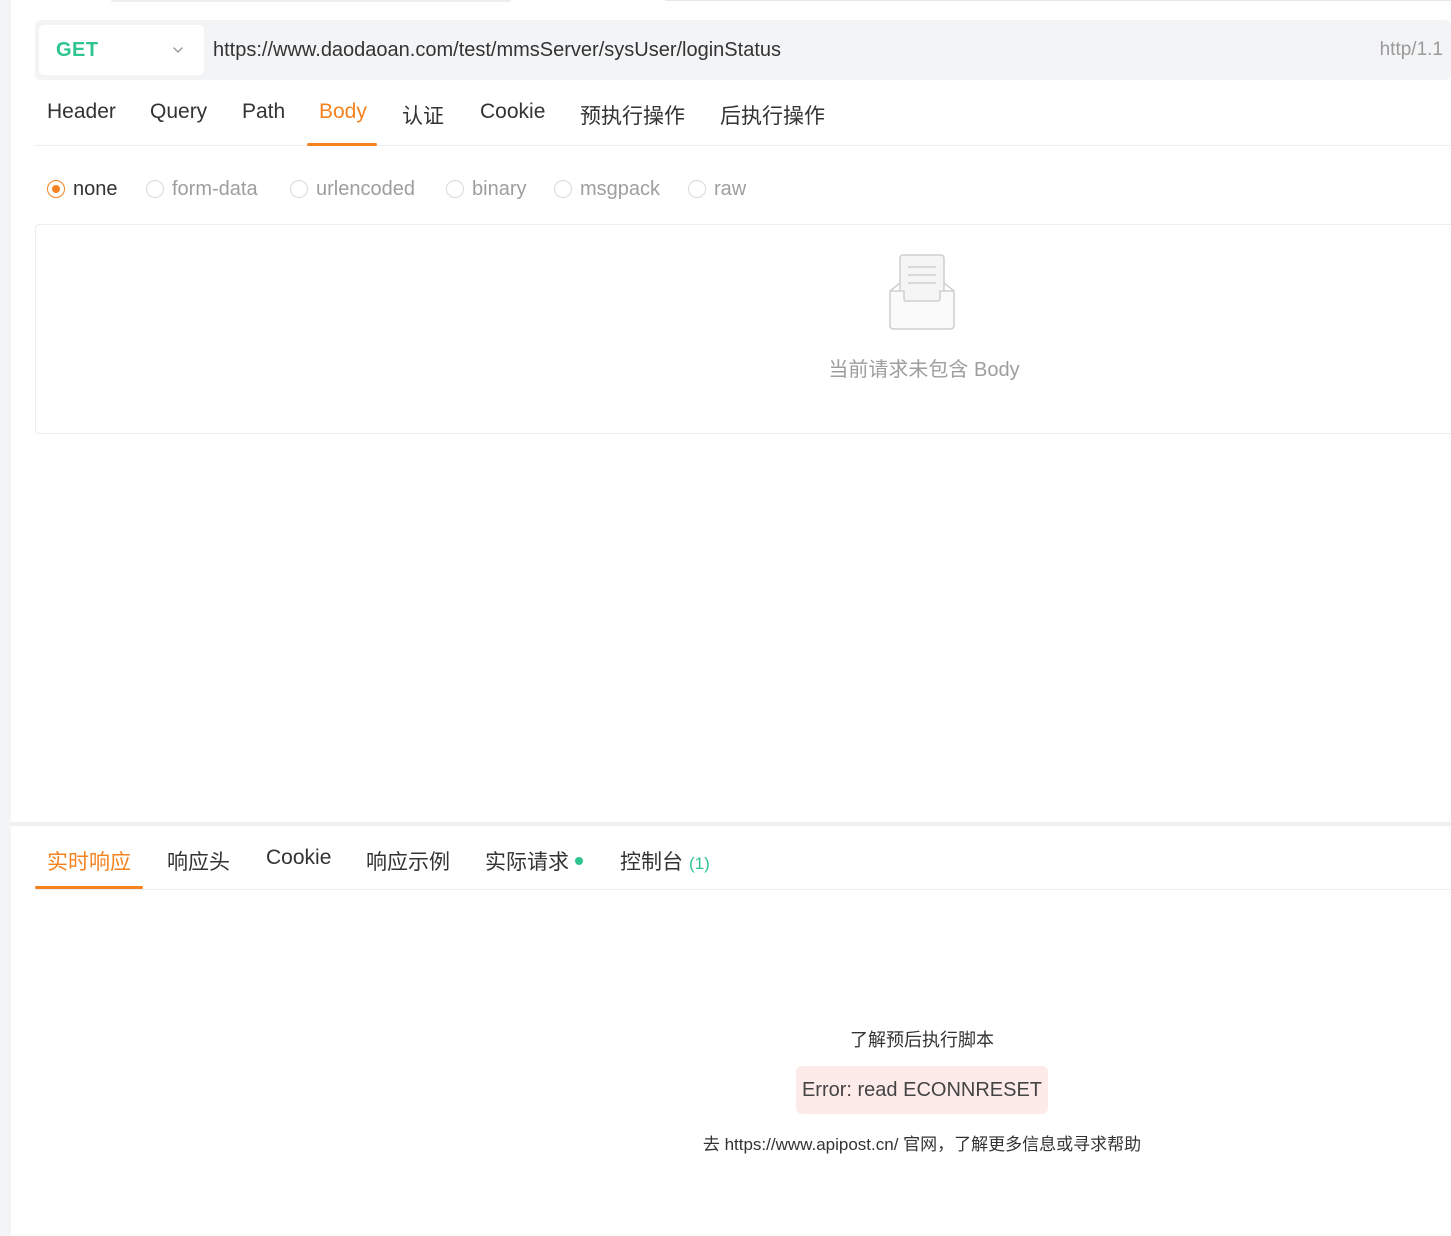 This screenshot has width=1451, height=1236. What do you see at coordinates (731, 1039) in the screenshot?
I see `learn-scripts-link: 了解预后执行脚本` at bounding box center [731, 1039].